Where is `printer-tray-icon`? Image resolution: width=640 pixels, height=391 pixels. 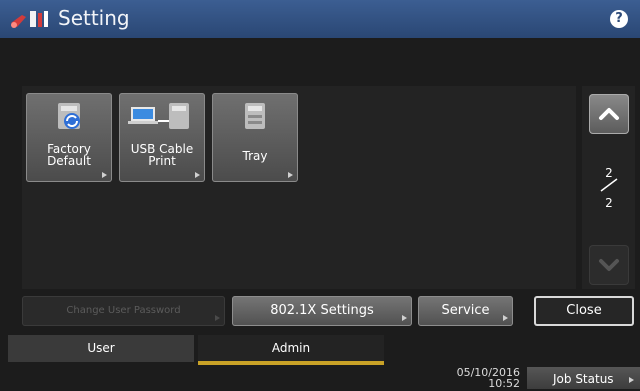 printer-tray-icon is located at coordinates (255, 116).